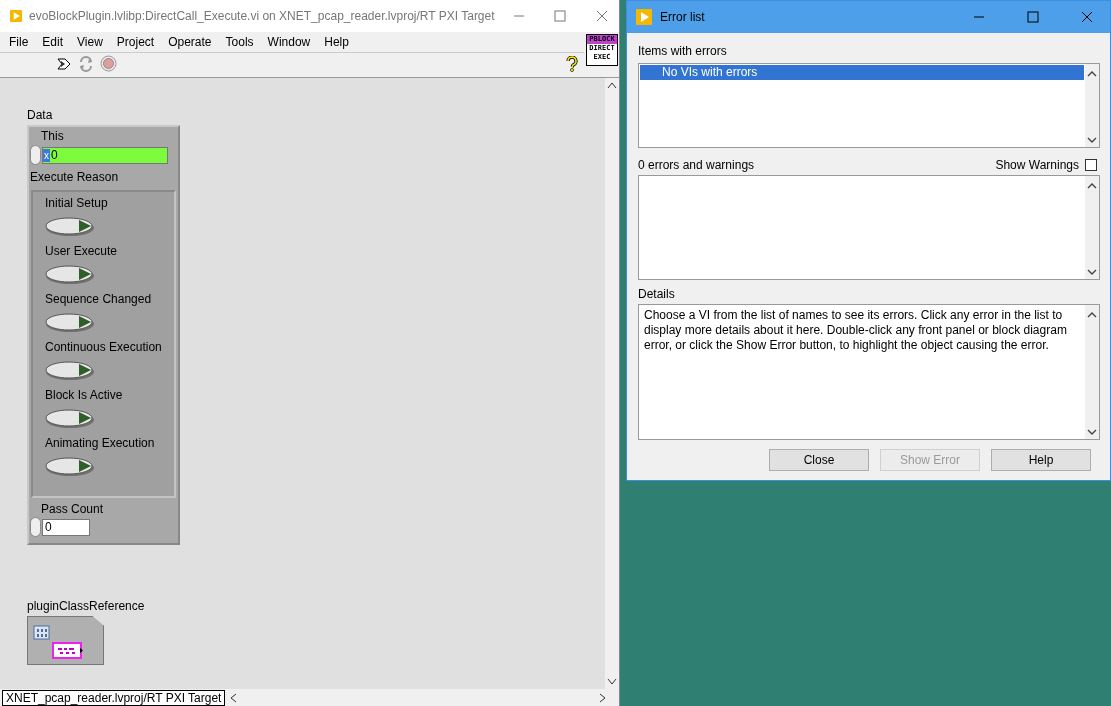 The image size is (1111, 706). What do you see at coordinates (1037, 165) in the screenshot?
I see `checkbox-label: Show Warnings` at bounding box center [1037, 165].